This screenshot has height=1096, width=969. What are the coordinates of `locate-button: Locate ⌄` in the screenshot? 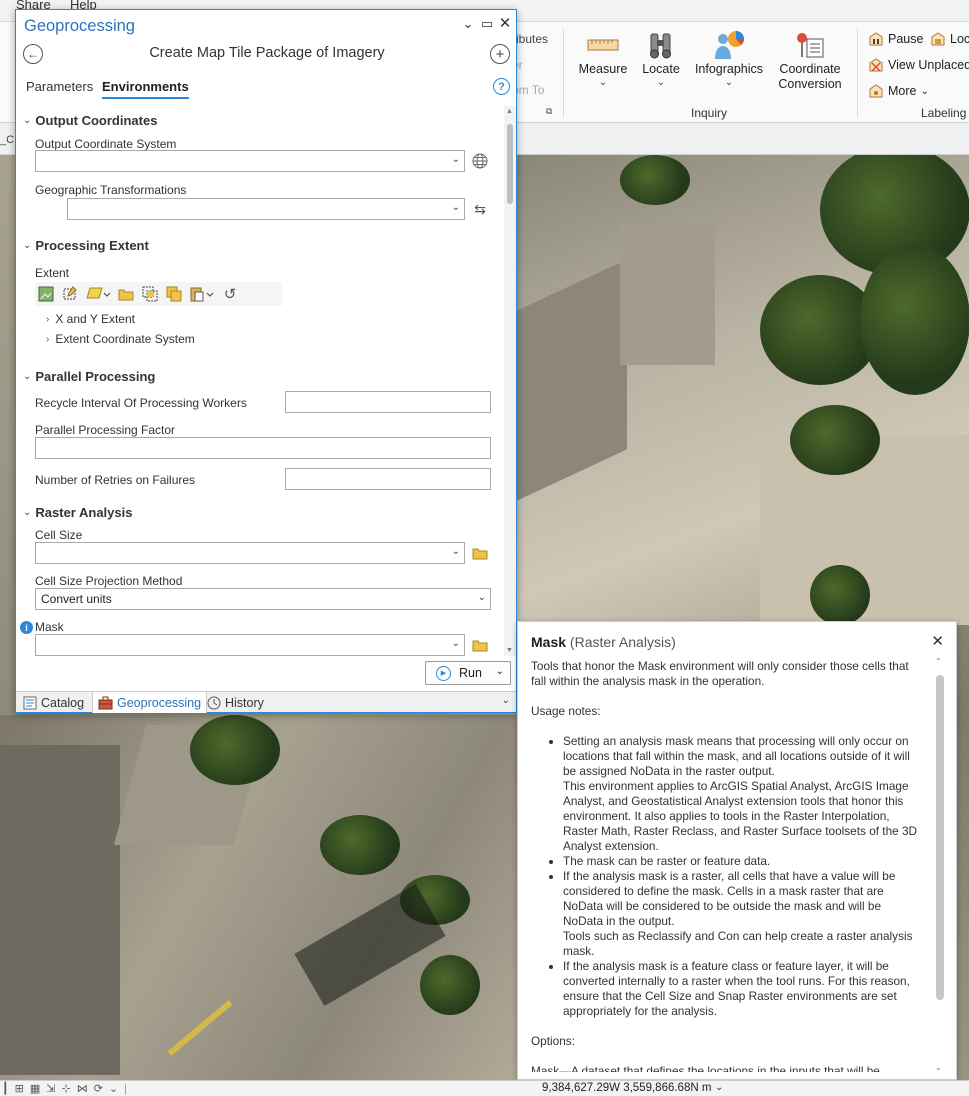 It's located at (661, 58).